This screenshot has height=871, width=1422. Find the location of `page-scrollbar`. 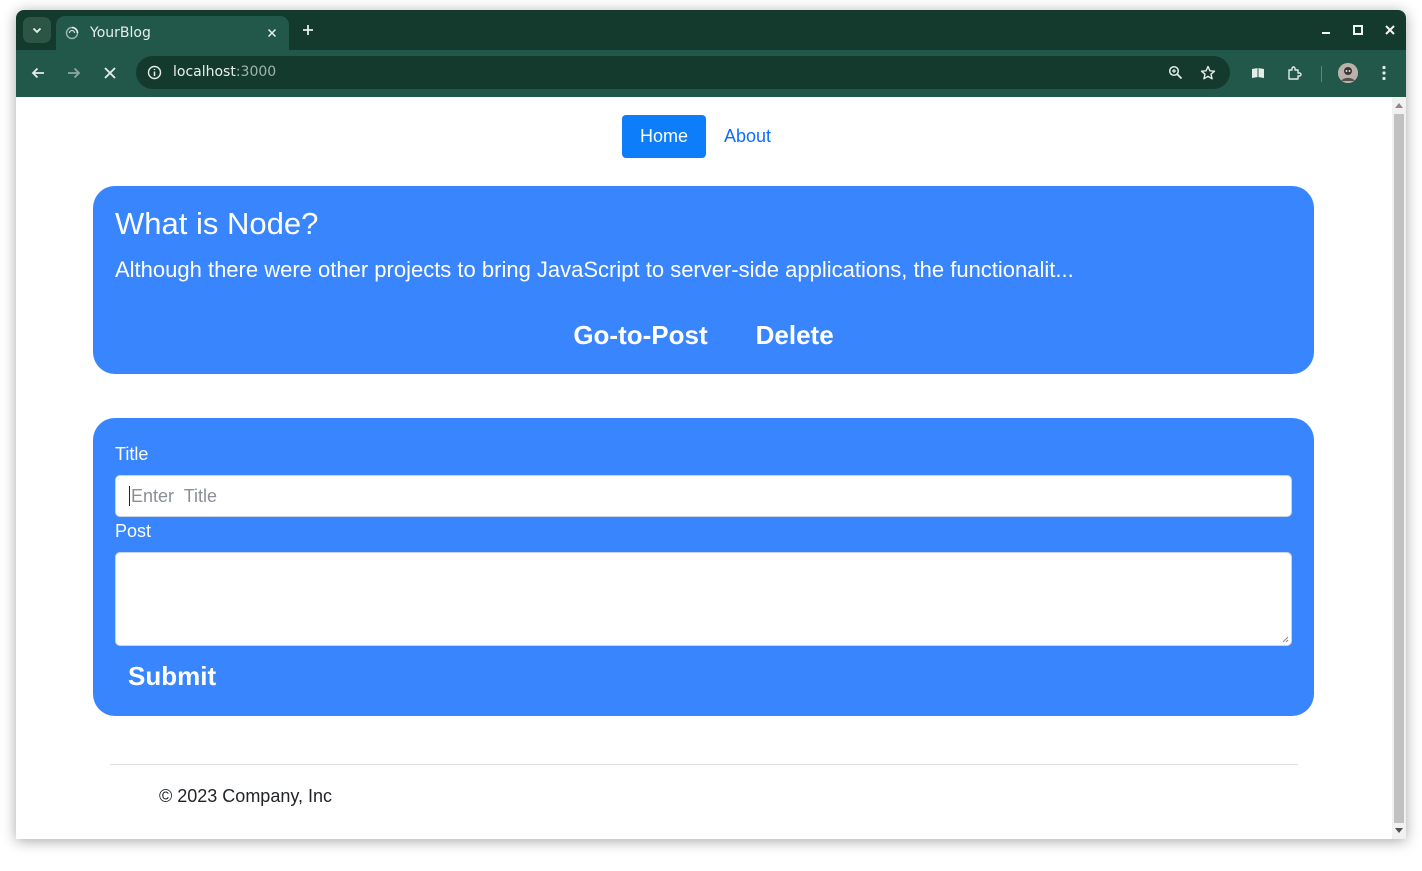

page-scrollbar is located at coordinates (1399, 468).